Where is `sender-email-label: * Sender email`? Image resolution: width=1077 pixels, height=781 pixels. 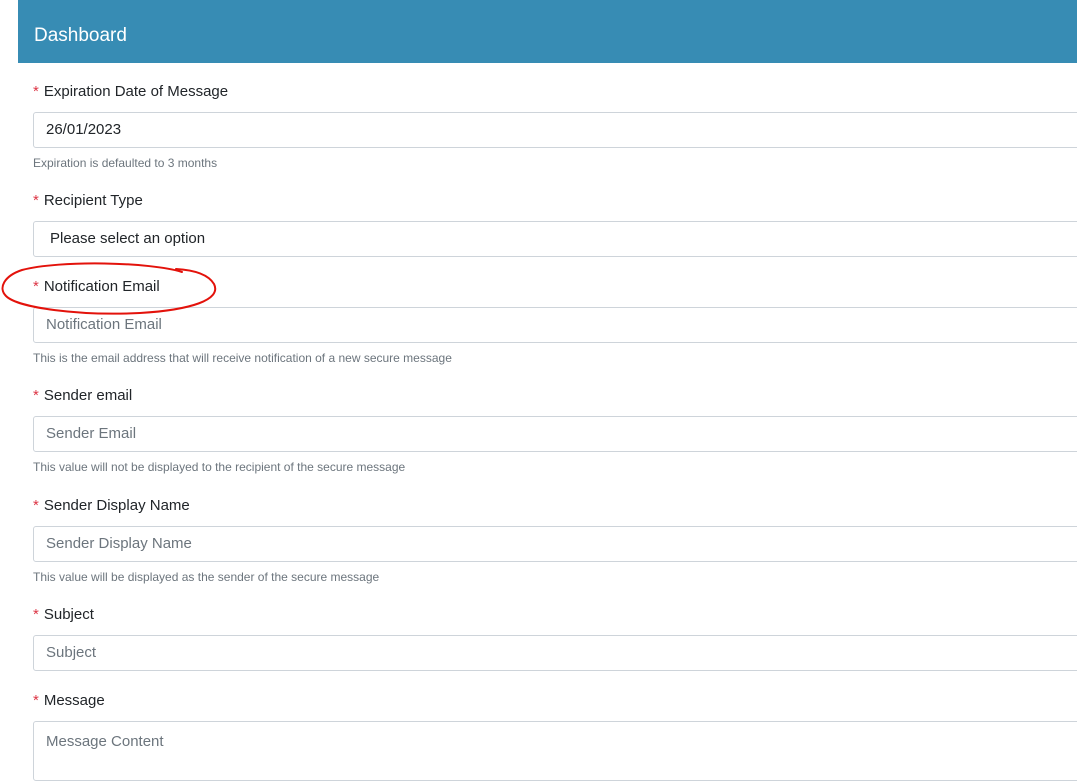 sender-email-label: * Sender email is located at coordinates (83, 395).